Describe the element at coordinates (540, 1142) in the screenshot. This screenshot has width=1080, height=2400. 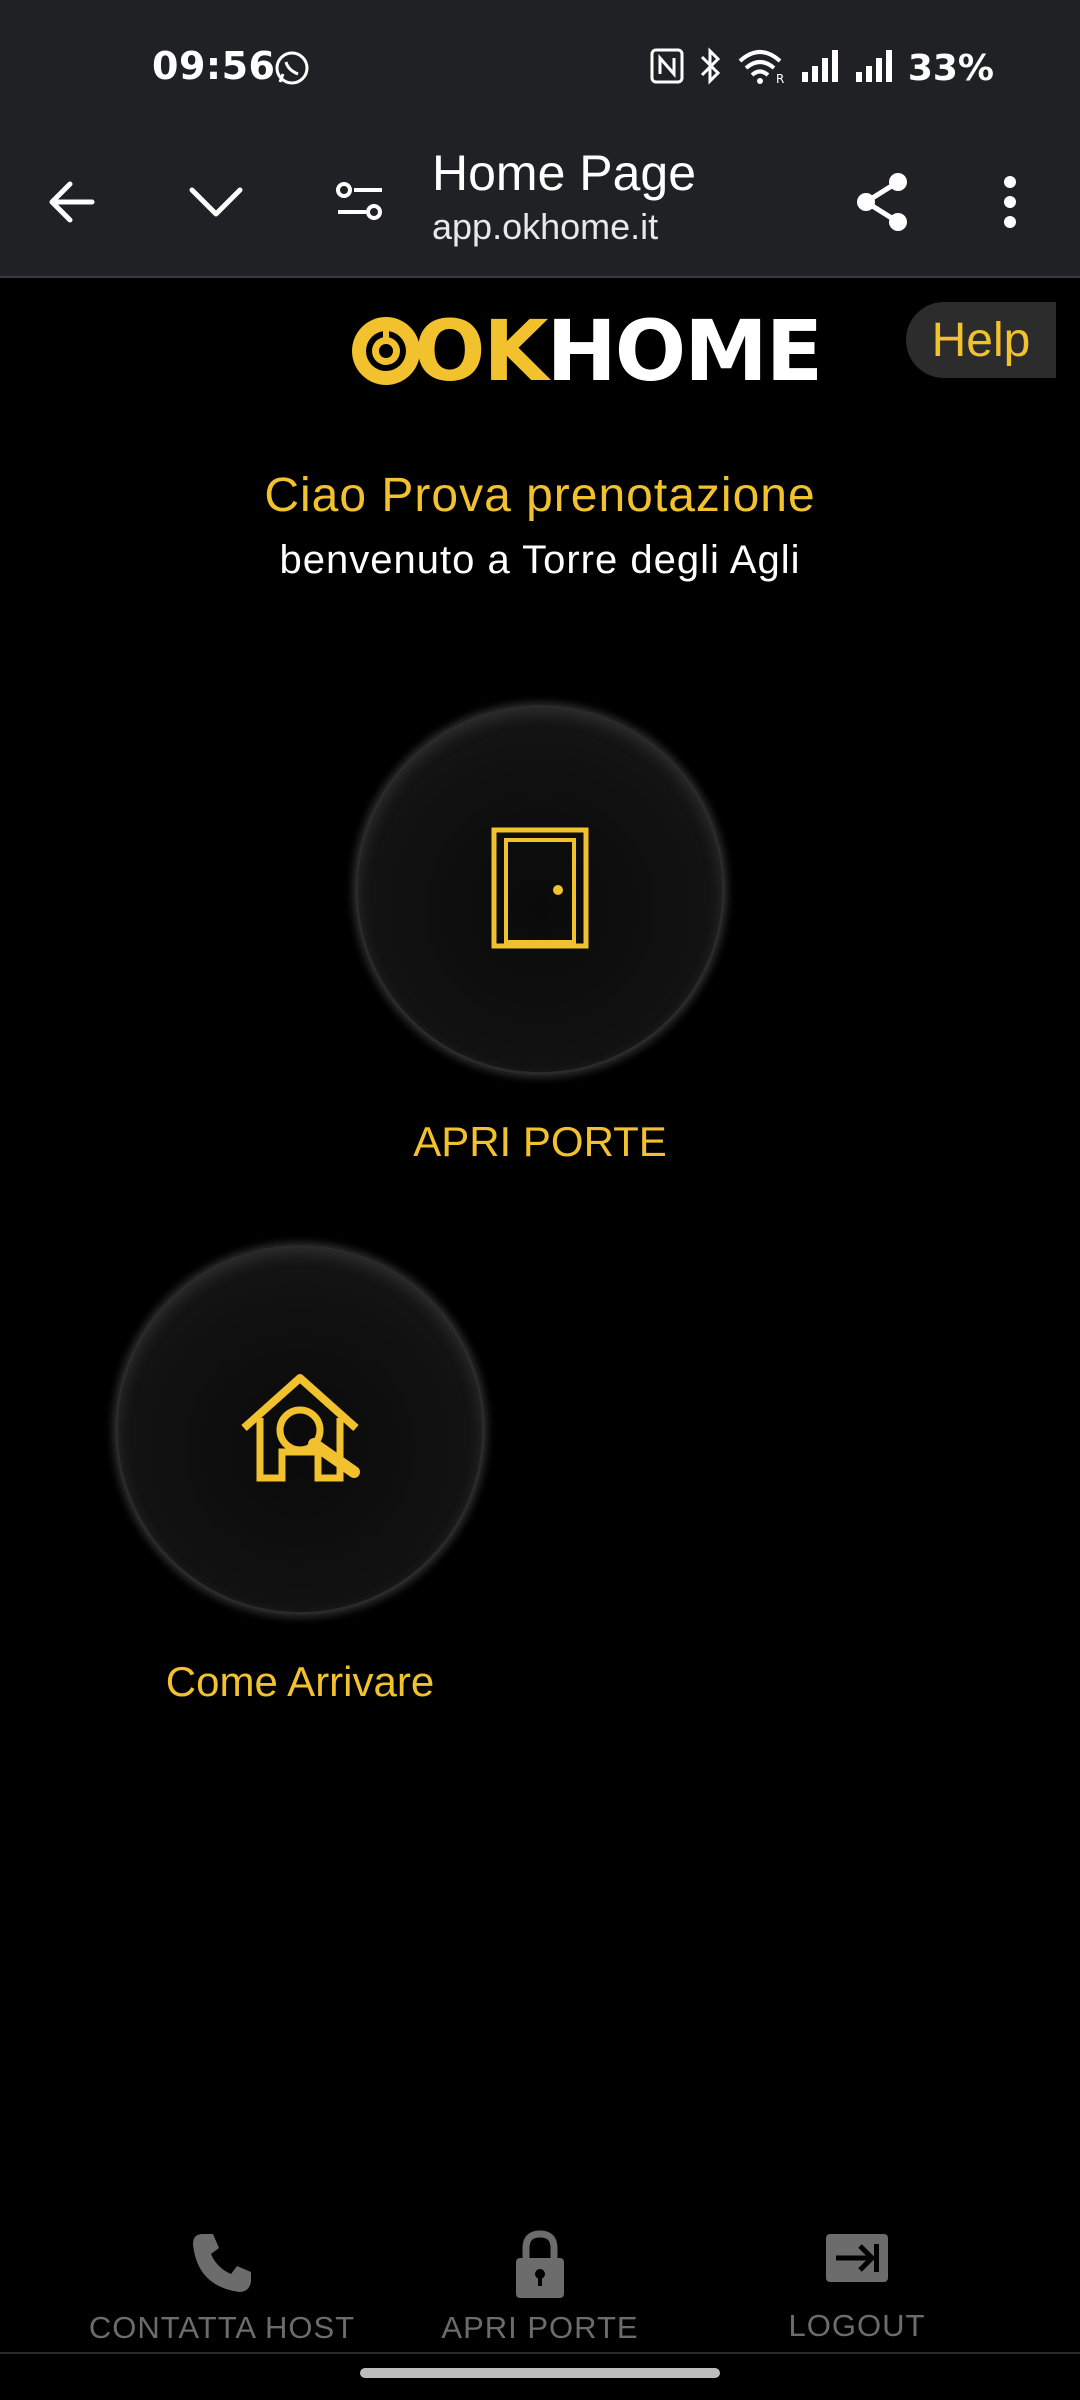
I see `open-doors-label: APRI PORTE` at that location.